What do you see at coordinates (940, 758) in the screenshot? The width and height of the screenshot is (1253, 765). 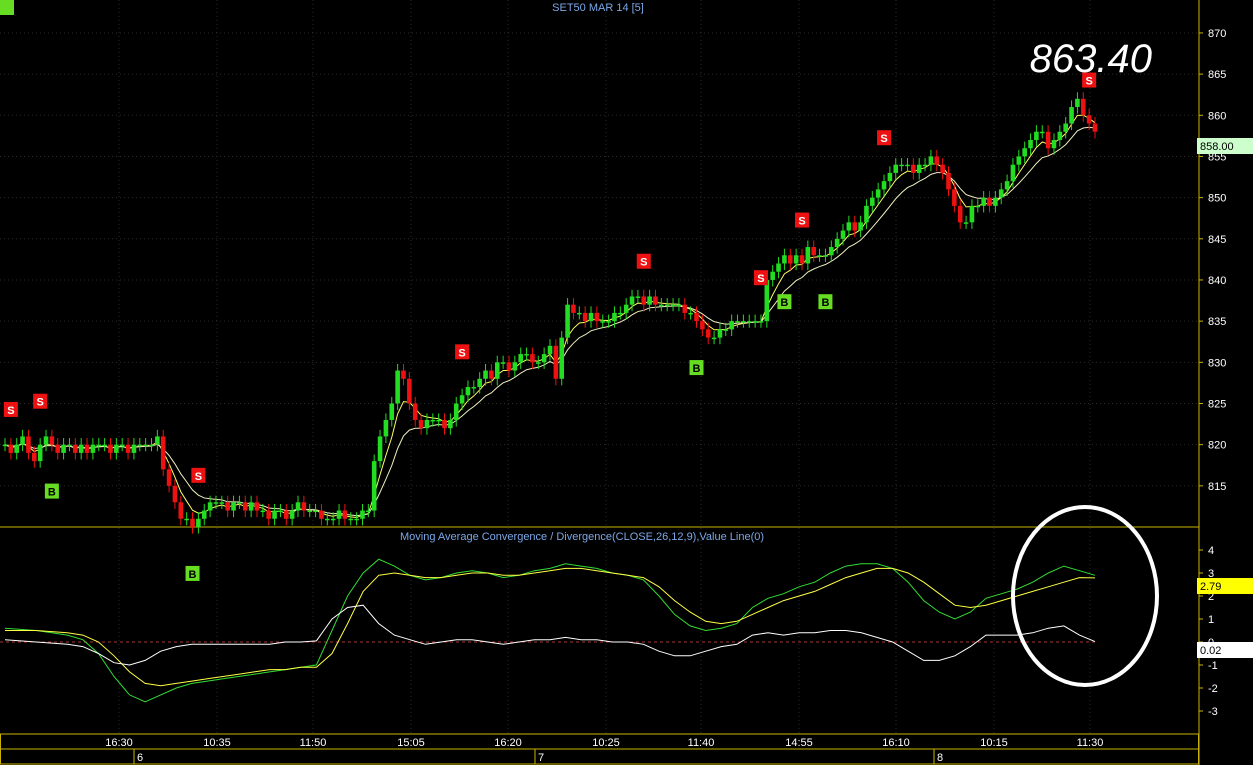 I see `day-label: 8` at bounding box center [940, 758].